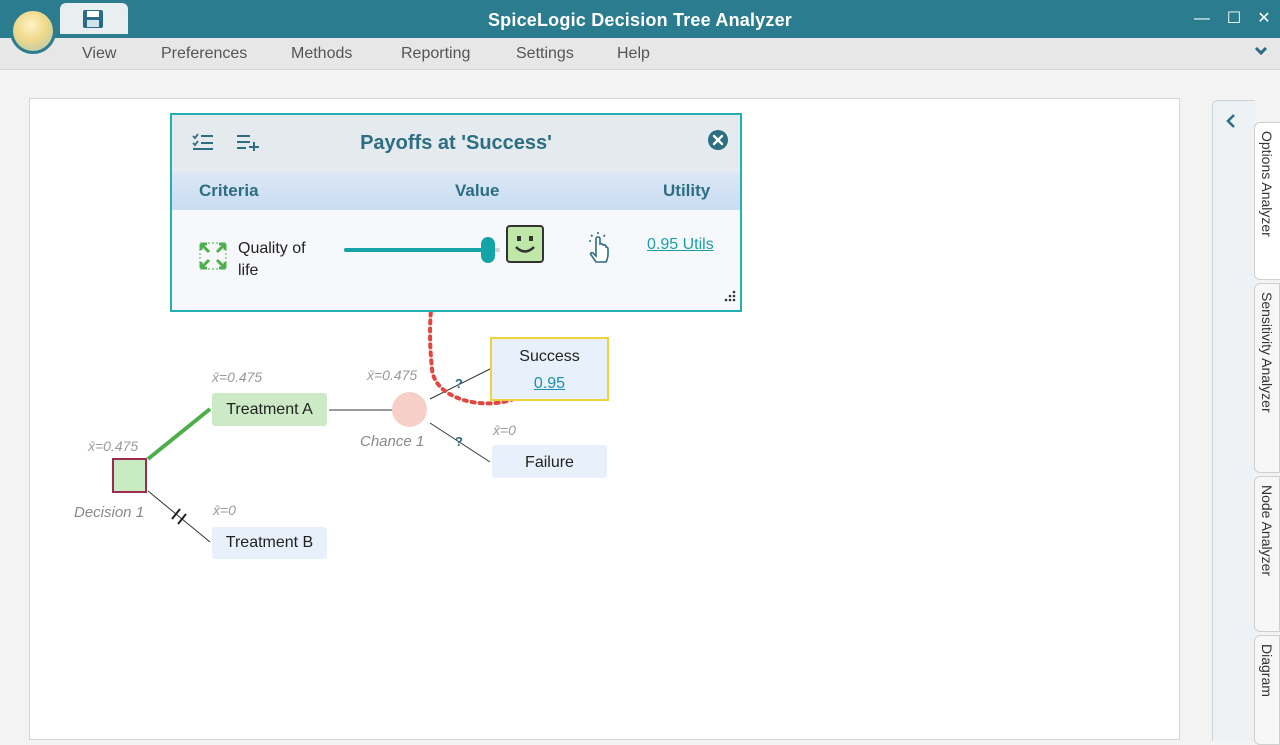 The image size is (1280, 745). Describe the element at coordinates (459, 383) in the screenshot. I see `probability-marker-success: ?` at that location.